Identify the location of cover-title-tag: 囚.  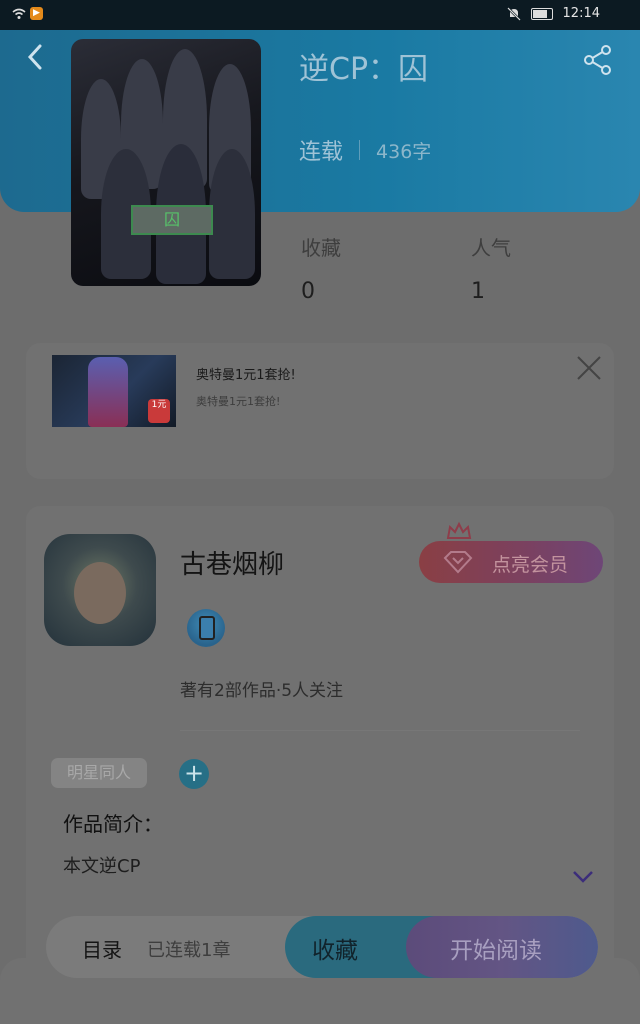
(172, 220).